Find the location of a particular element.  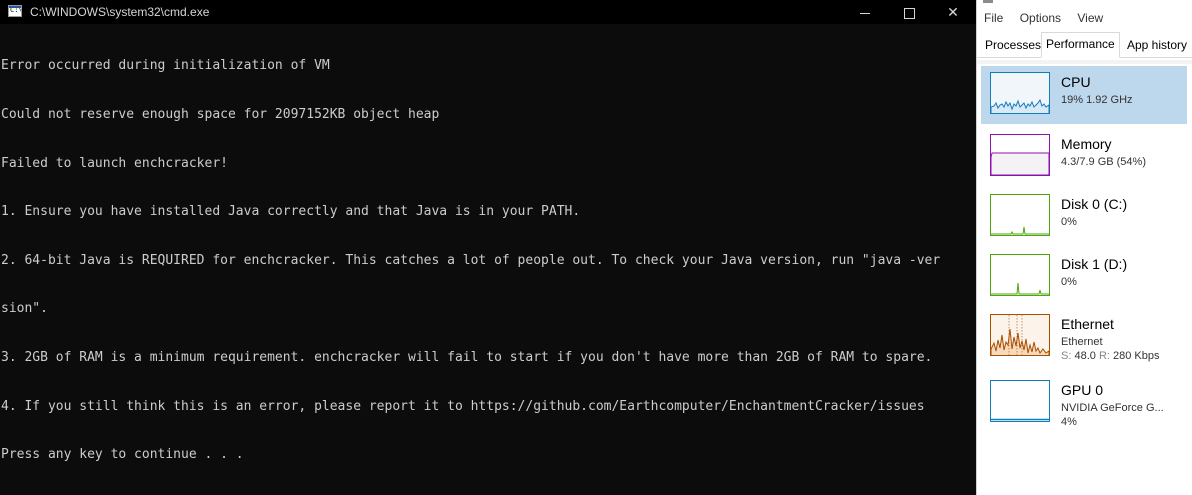

perf-item-name: GPU 0 is located at coordinates (1082, 390).